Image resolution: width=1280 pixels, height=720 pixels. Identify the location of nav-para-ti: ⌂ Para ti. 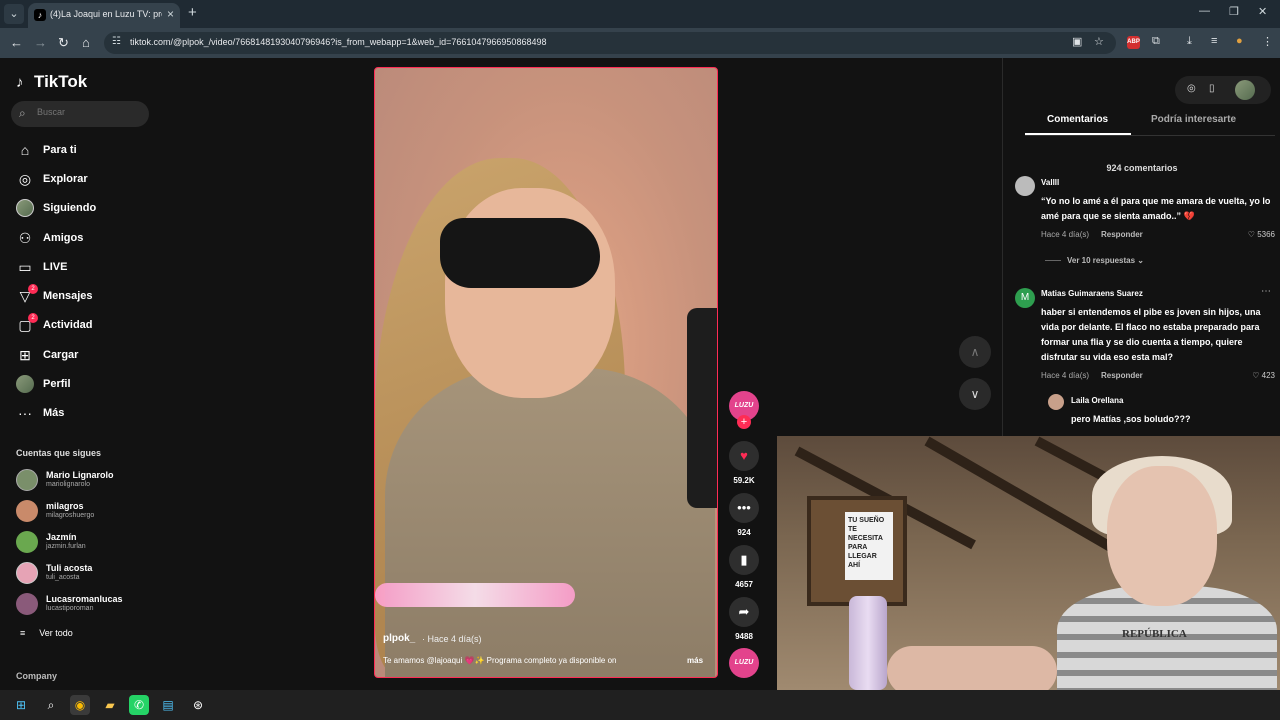
(81, 151).